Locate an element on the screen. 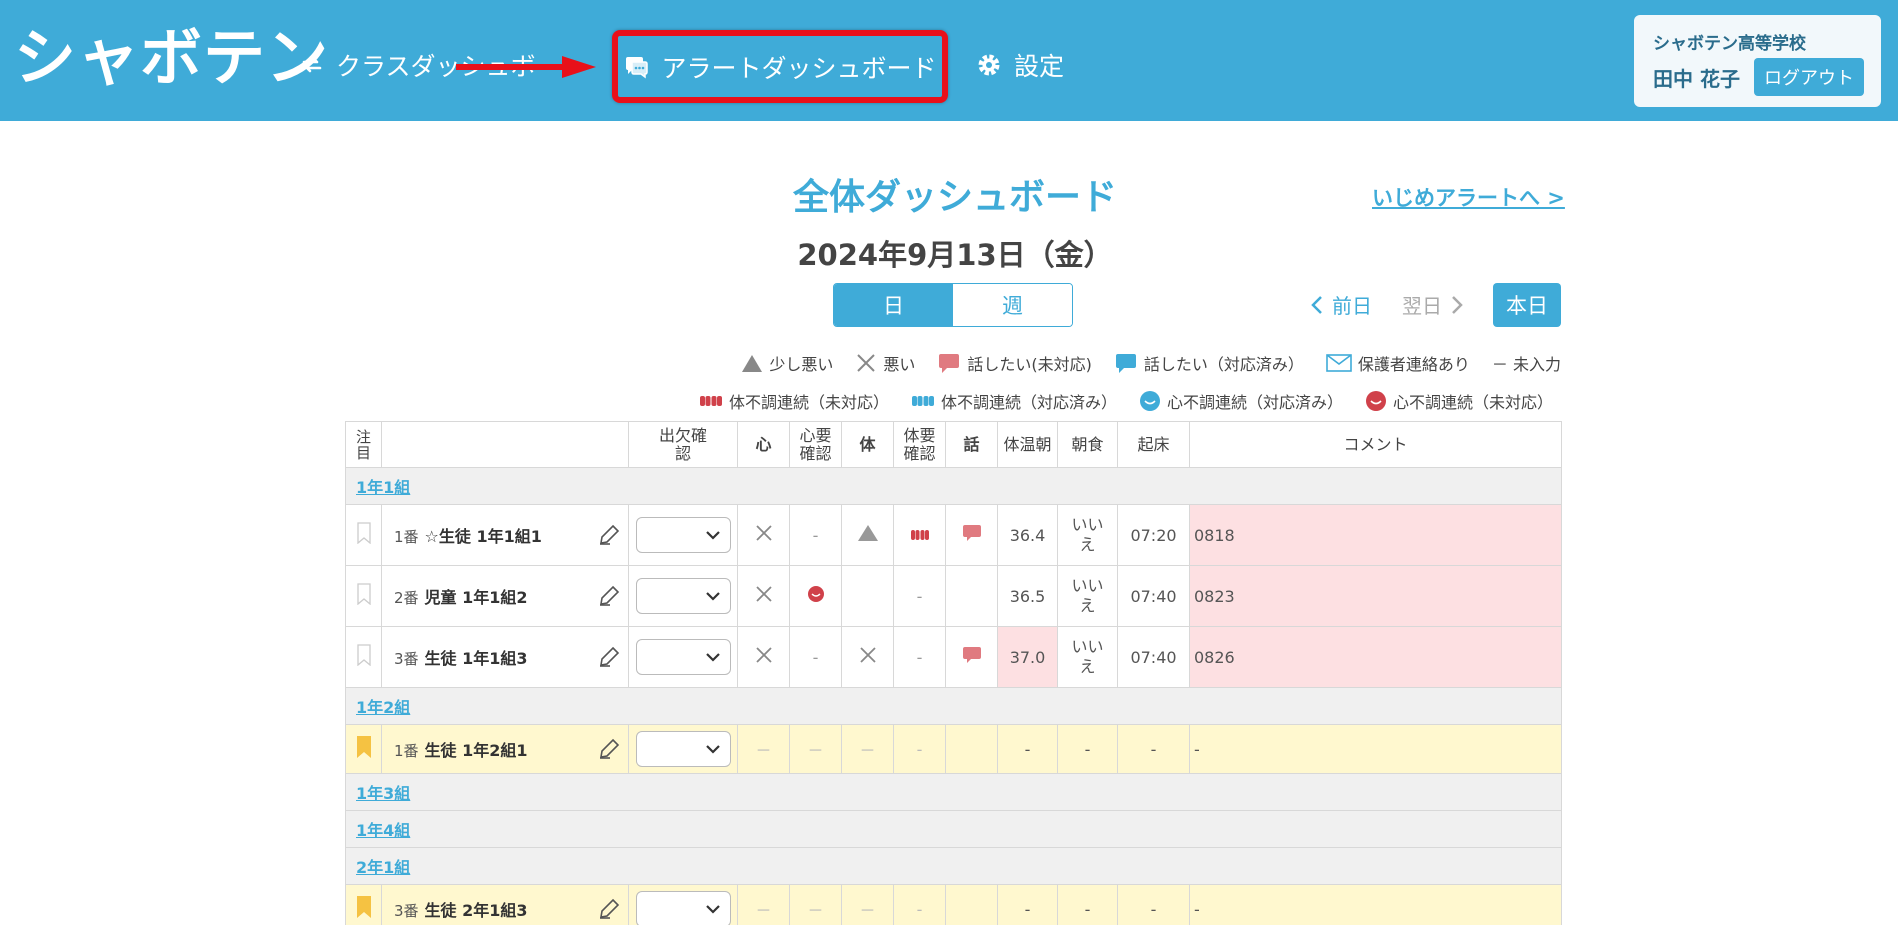 This screenshot has width=1898, height=925. student-name: ☆生徒 1年1組1 is located at coordinates (483, 536).